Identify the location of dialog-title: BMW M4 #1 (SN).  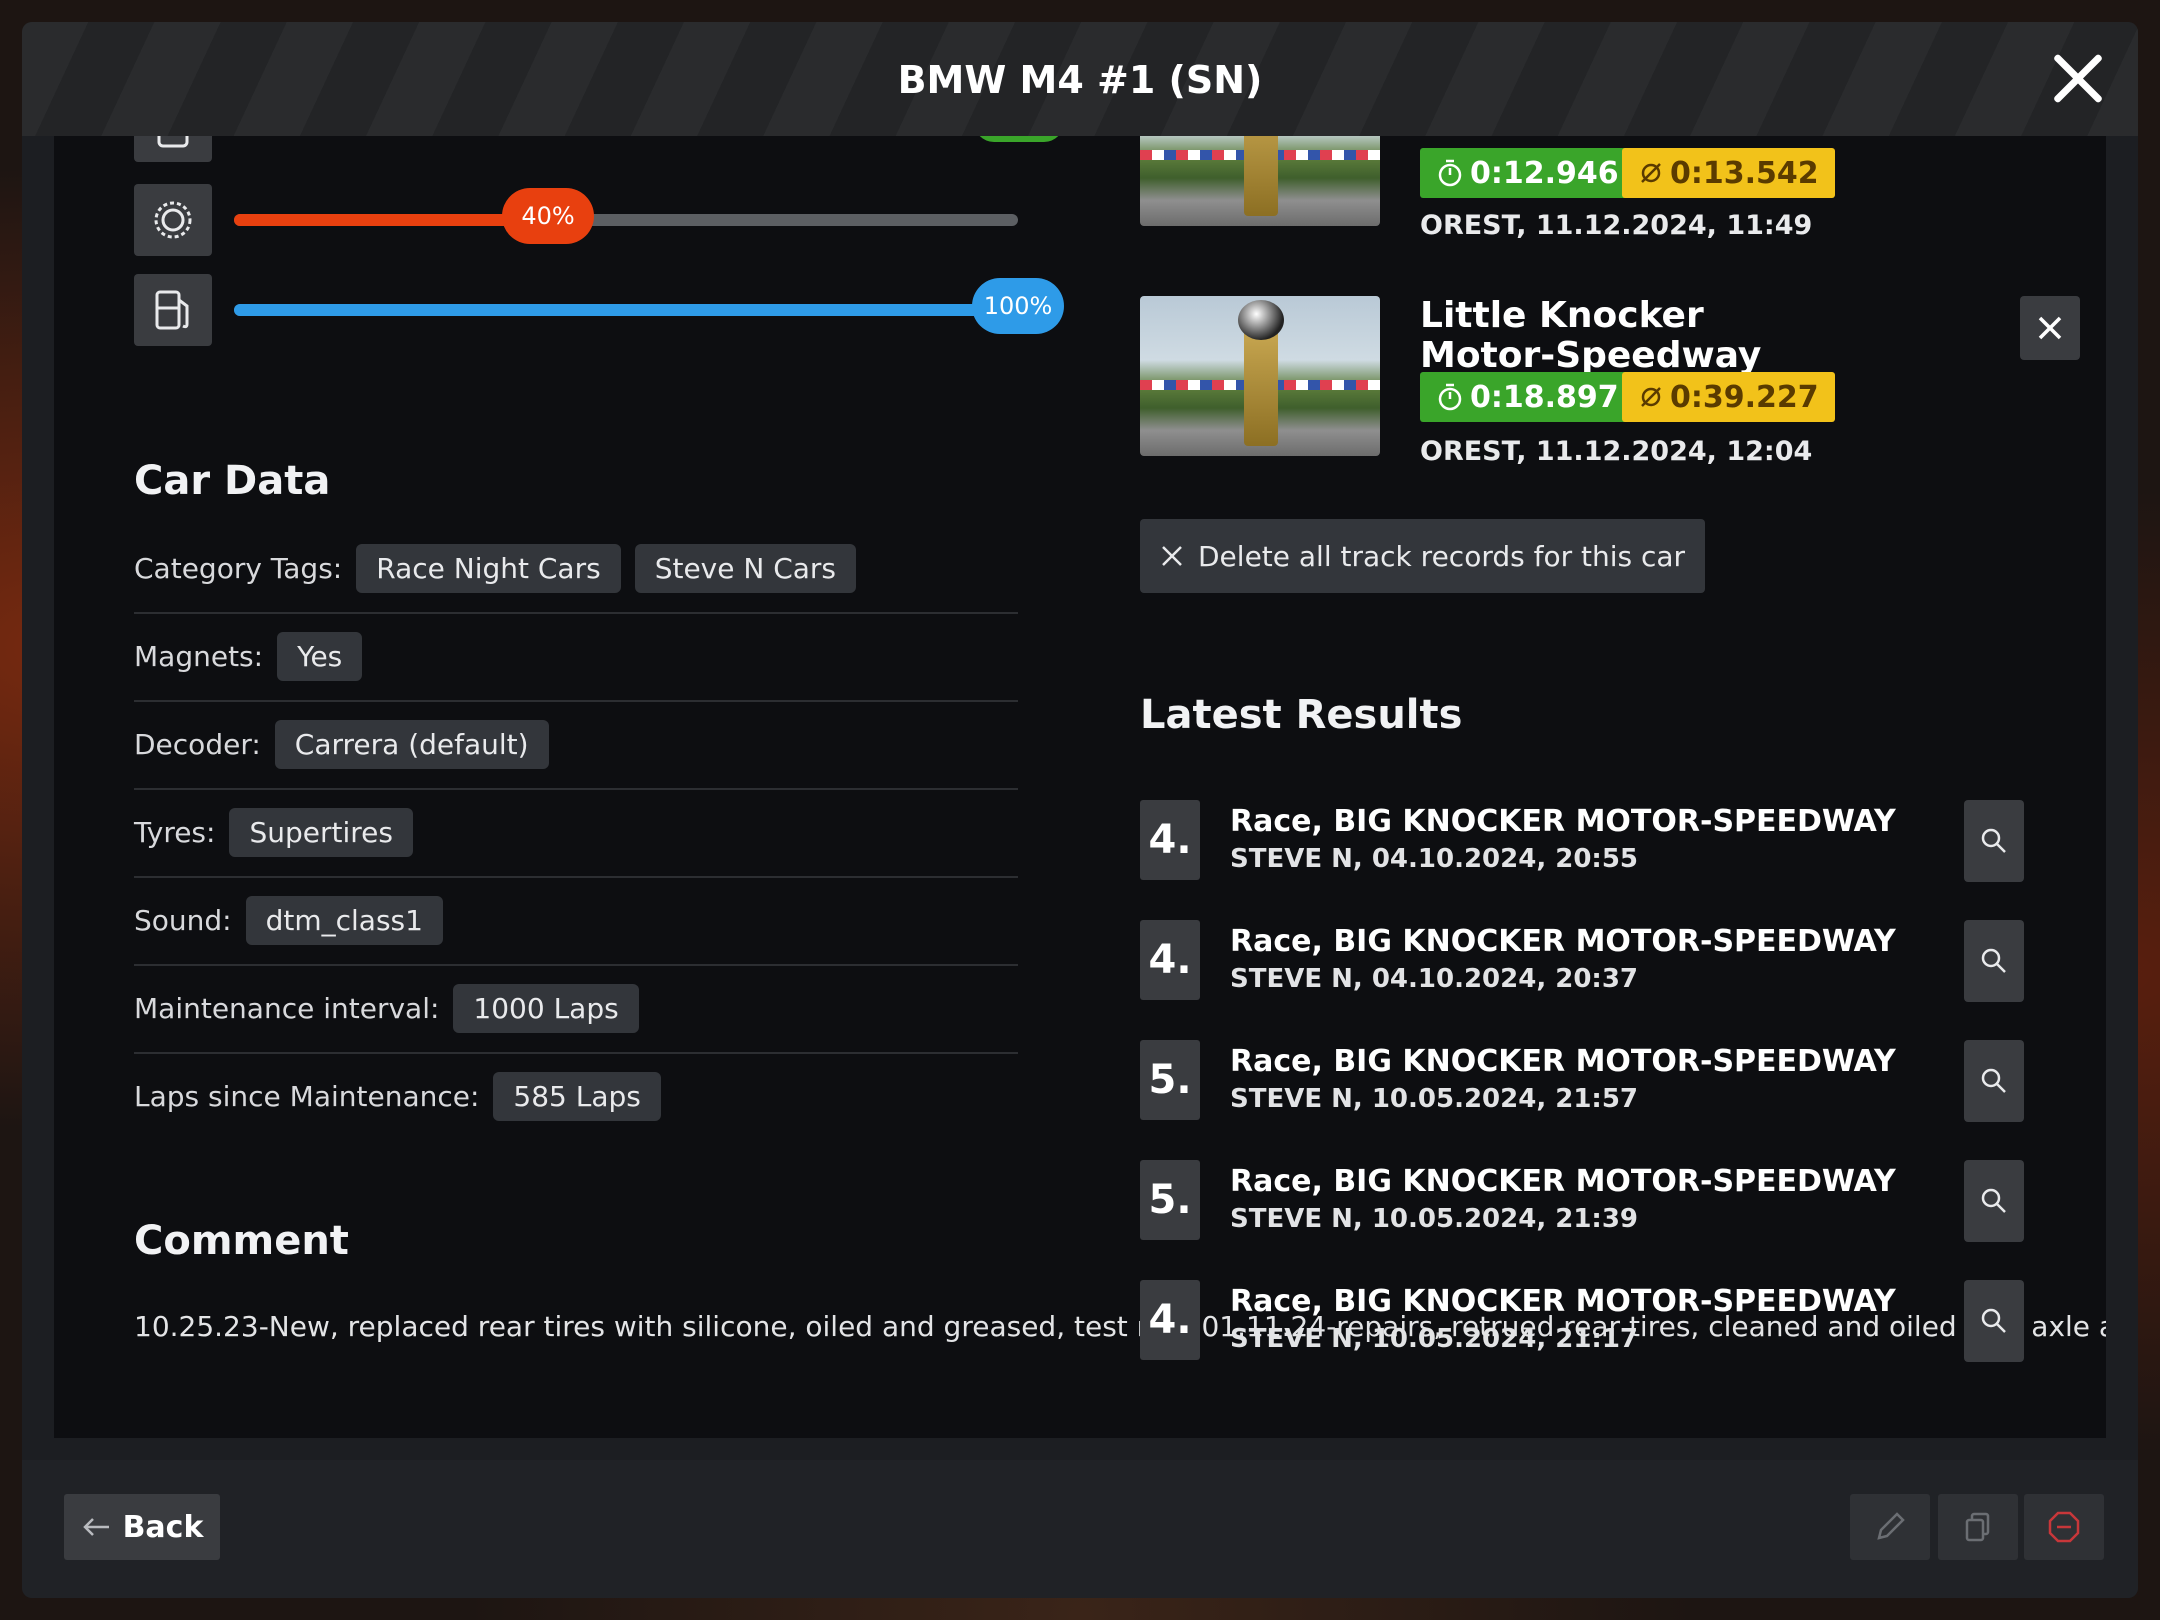
(1080, 80).